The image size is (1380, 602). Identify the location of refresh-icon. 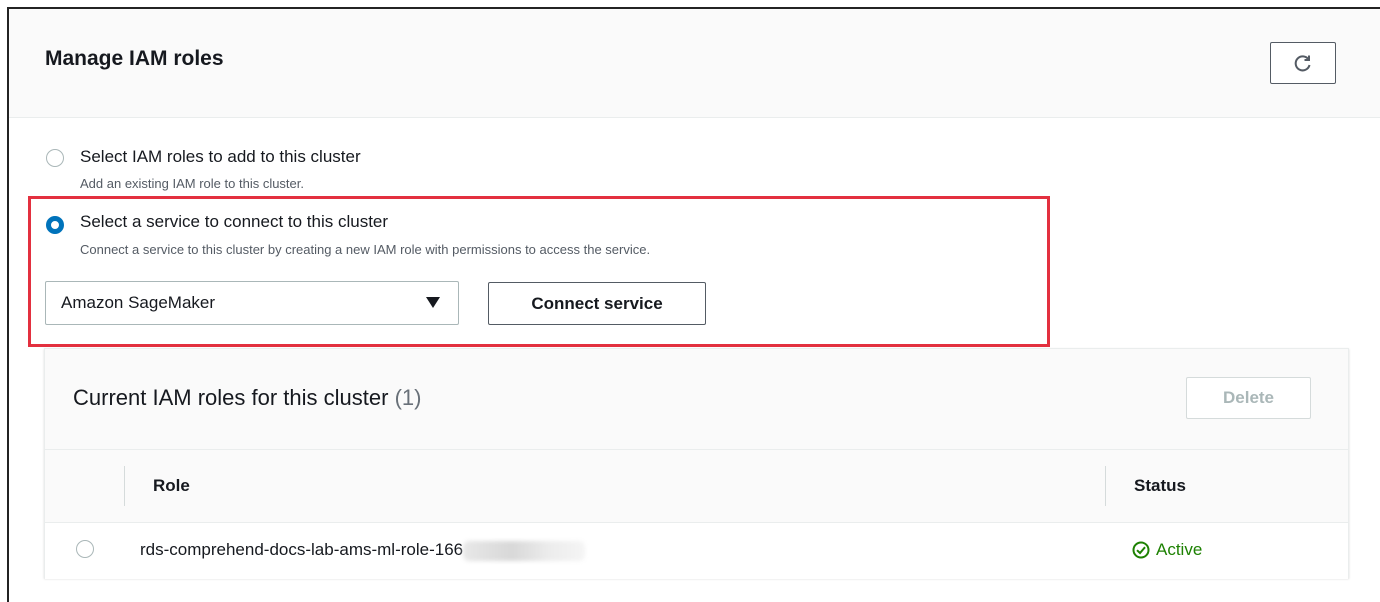
(1302, 63).